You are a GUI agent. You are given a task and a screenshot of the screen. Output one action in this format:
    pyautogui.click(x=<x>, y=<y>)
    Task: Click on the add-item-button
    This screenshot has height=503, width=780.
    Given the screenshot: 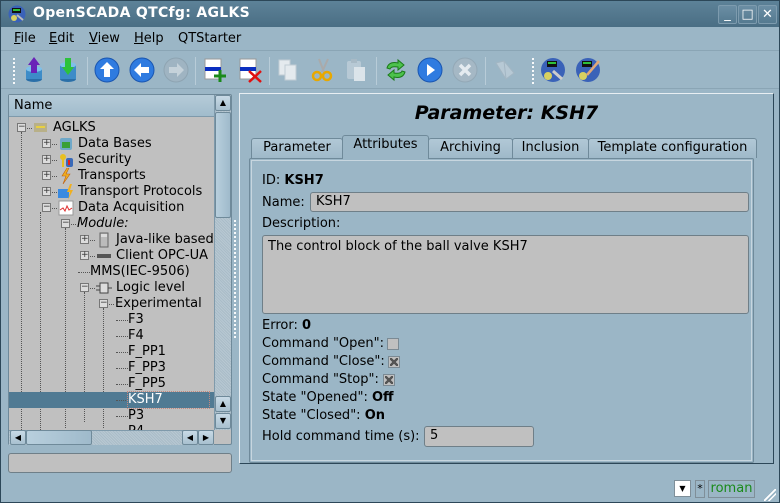 What is the action you would take?
    pyautogui.click(x=215, y=70)
    